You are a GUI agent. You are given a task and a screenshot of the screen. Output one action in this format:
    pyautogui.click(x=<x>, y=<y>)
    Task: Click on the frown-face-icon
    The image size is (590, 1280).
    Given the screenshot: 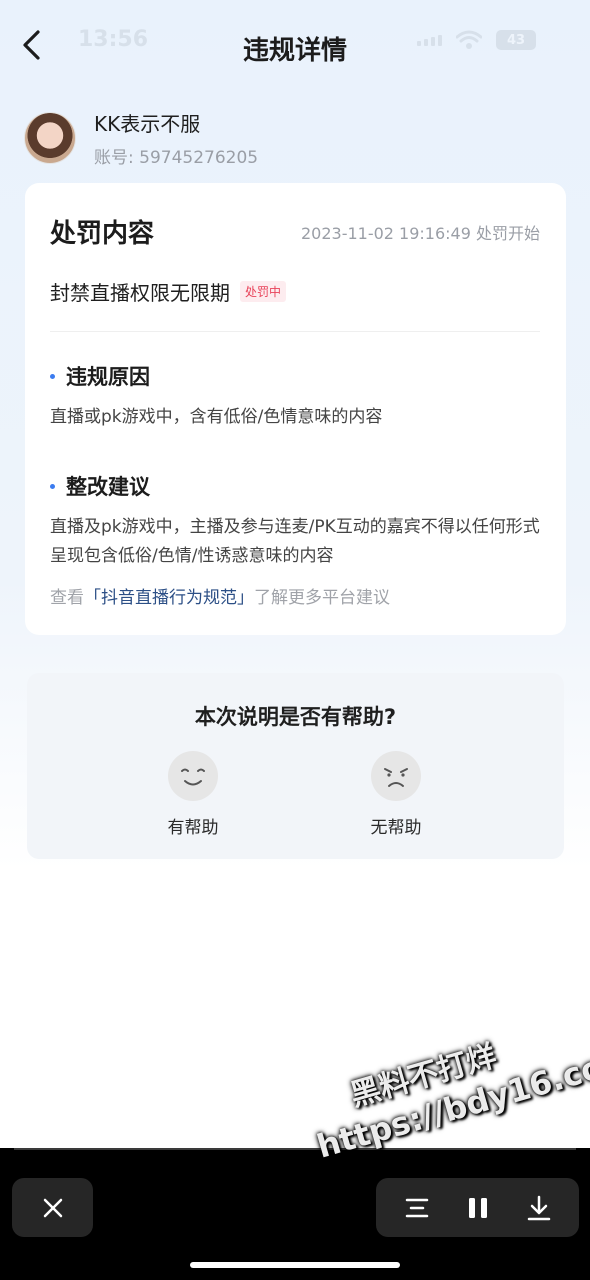 What is the action you would take?
    pyautogui.click(x=396, y=776)
    